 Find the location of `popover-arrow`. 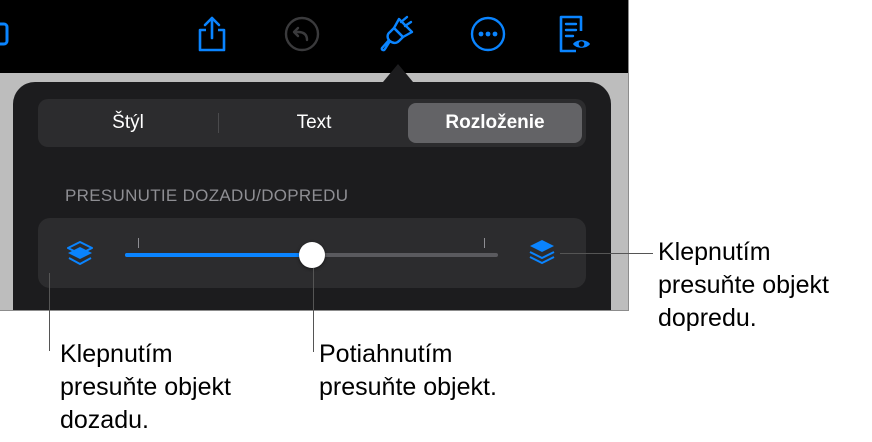

popover-arrow is located at coordinates (398, 73).